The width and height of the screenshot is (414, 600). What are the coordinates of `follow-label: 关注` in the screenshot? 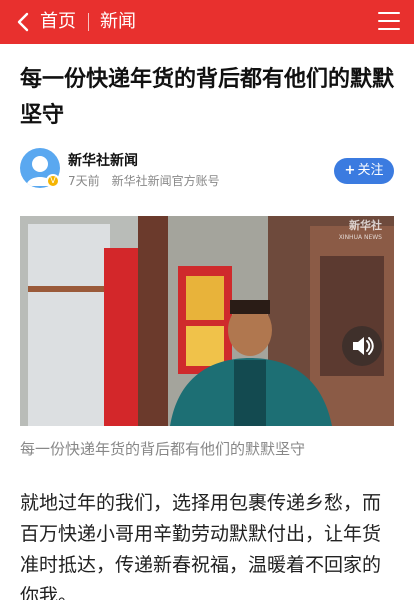 It's located at (370, 170).